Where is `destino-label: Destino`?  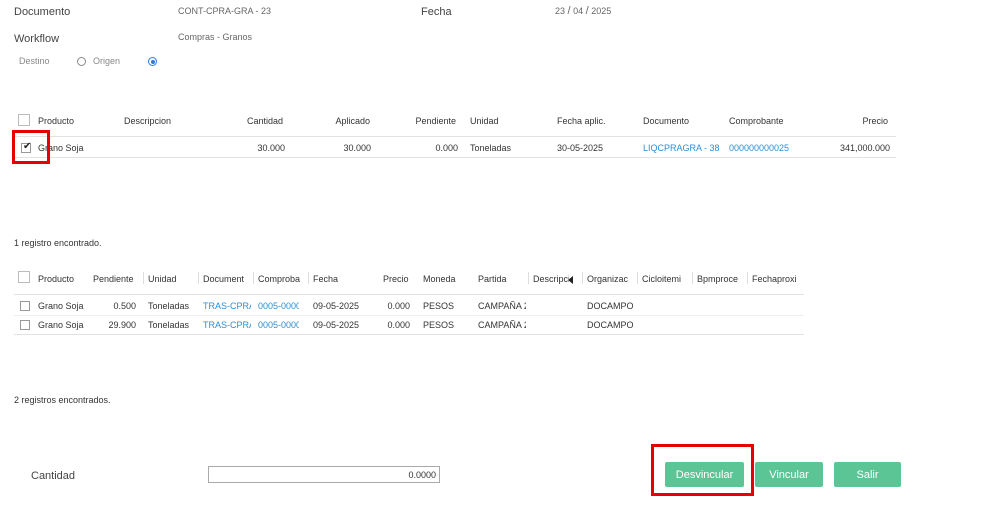
destino-label: Destino is located at coordinates (34, 61).